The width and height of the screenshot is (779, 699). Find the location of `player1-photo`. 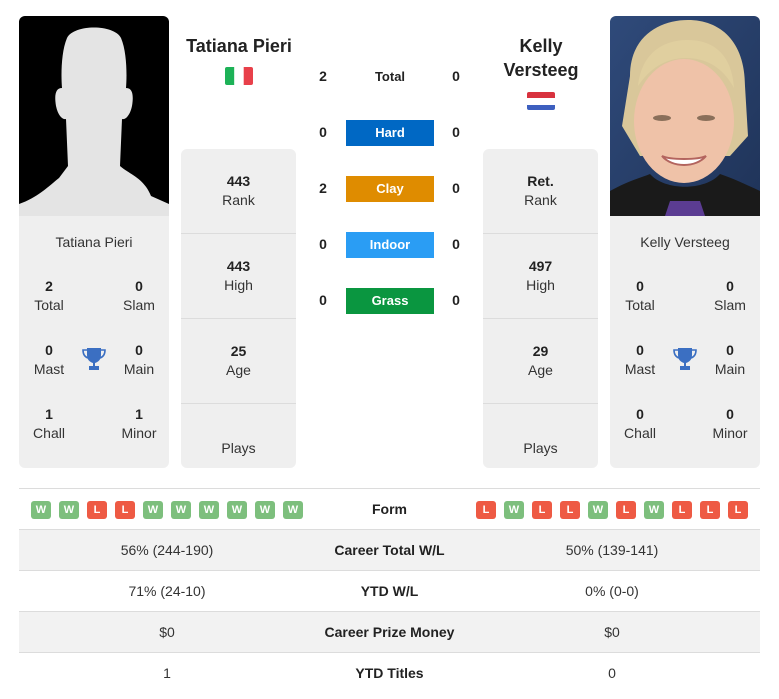

player1-photo is located at coordinates (94, 116).